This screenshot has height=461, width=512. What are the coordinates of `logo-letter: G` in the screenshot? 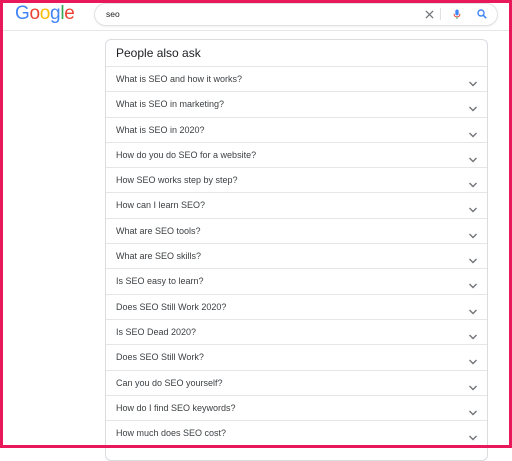 It's located at (22, 13).